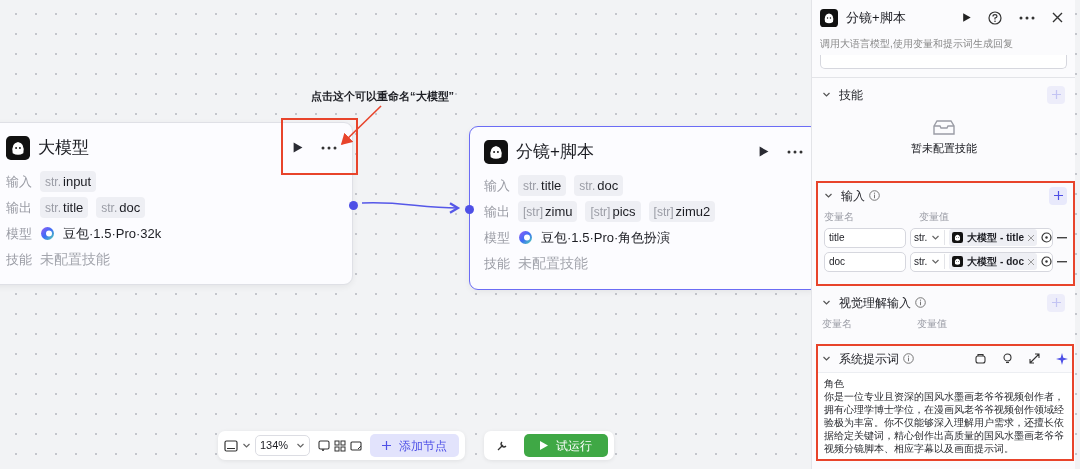 The image size is (1080, 469). Describe the element at coordinates (876, 18) in the screenshot. I see `panel-title: 分镜+脚本` at that location.